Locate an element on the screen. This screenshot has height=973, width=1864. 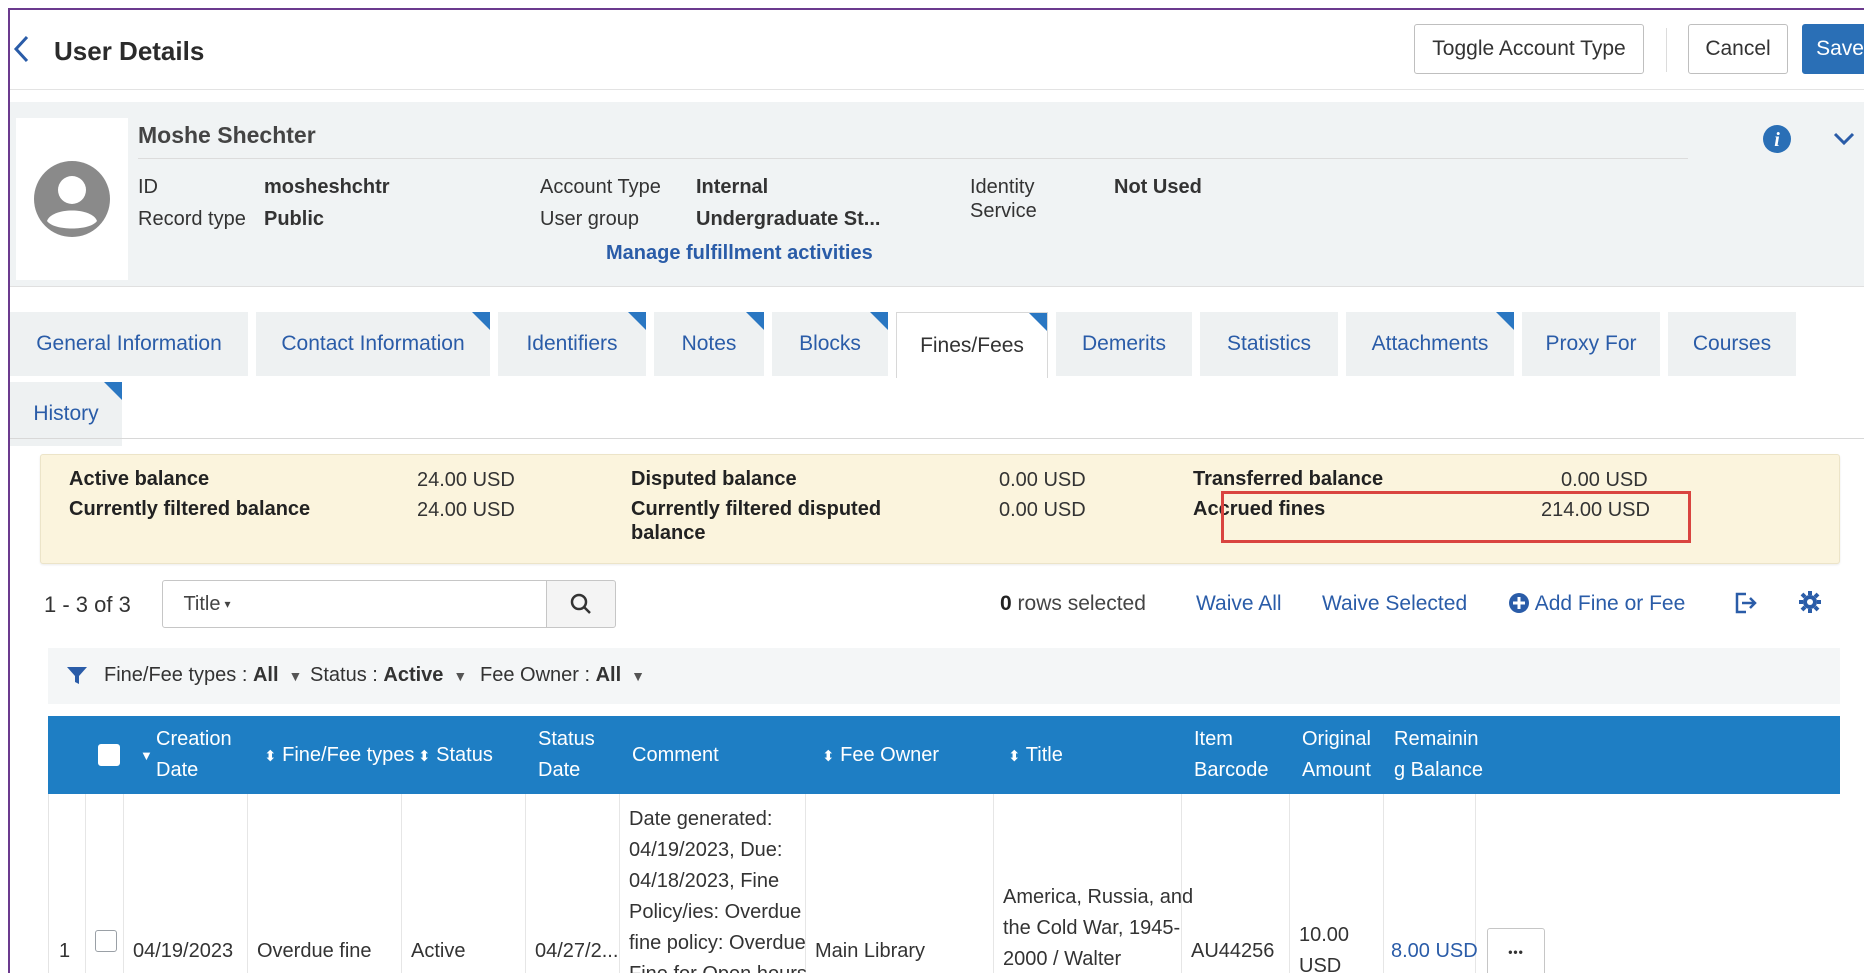
tab-attachments: Attachments is located at coordinates (1430, 344).